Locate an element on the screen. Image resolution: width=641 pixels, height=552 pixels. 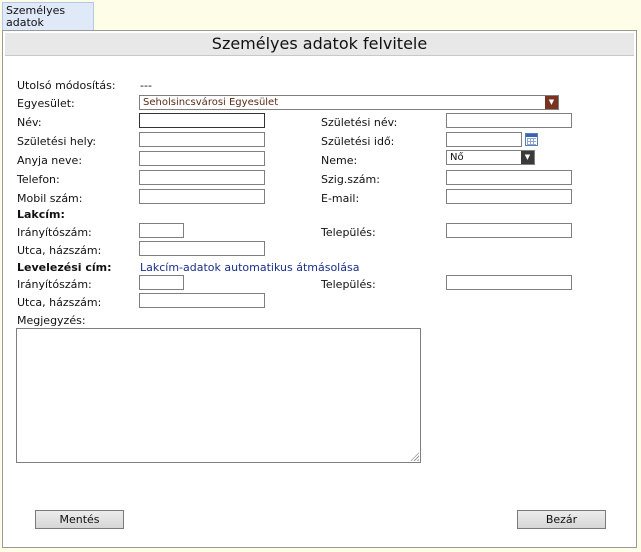
birth-date-input is located at coordinates (484, 139).